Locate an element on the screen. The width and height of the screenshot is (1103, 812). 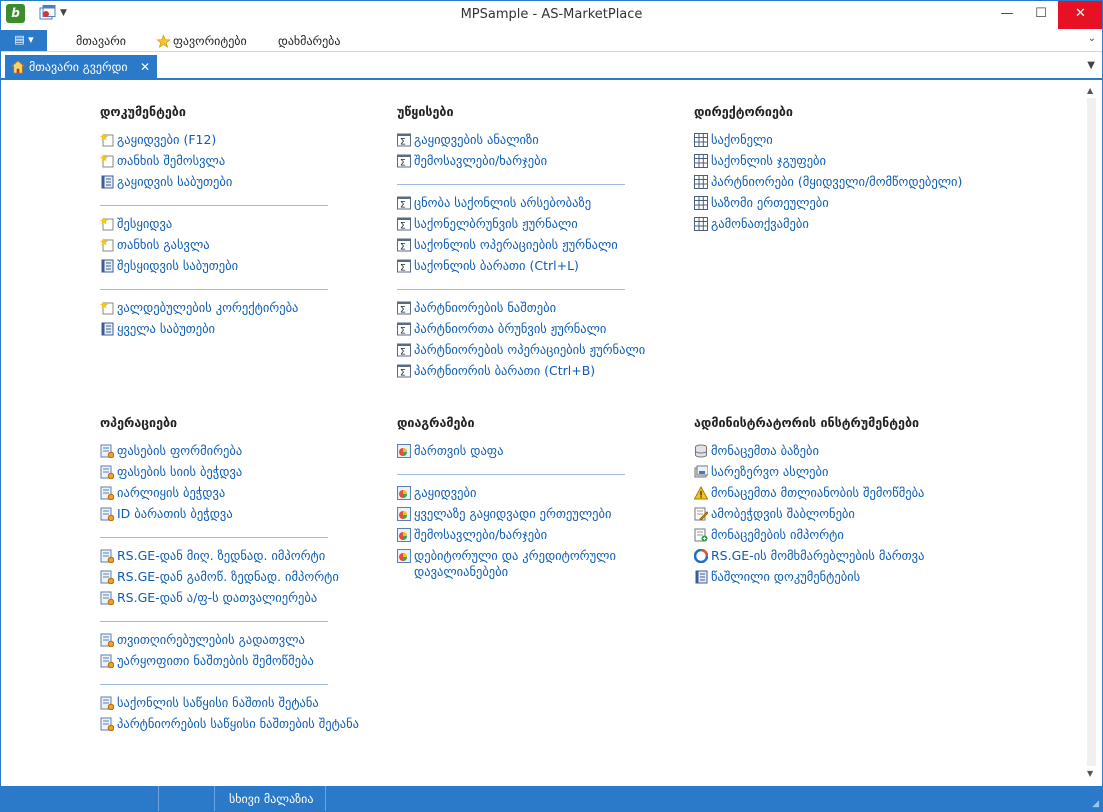
link-reports-1-3: Σსაქონლის ბარათი (Ctrl+L) is located at coordinates (521, 268).